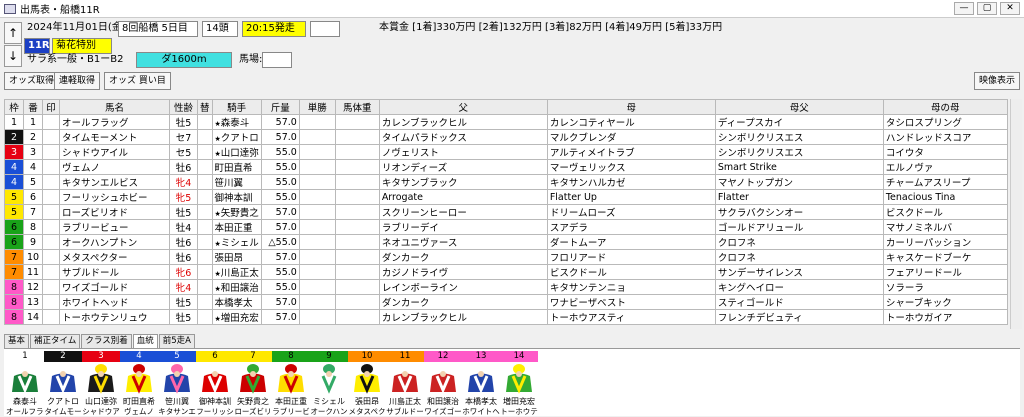 Image resolution: width=1024 pixels, height=417 pixels. Describe the element at coordinates (463, 287) in the screenshot. I see `sire-cell: レインボーライン` at that location.